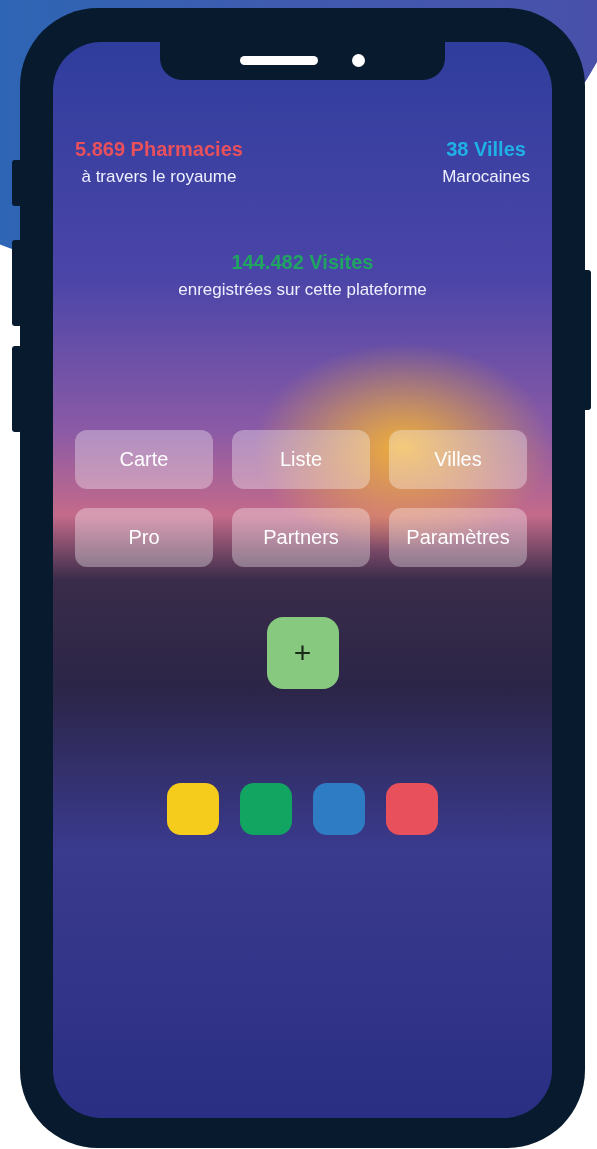 The width and height of the screenshot is (597, 1149). Describe the element at coordinates (458, 537) in the screenshot. I see `menu-button: Paramètres` at that location.